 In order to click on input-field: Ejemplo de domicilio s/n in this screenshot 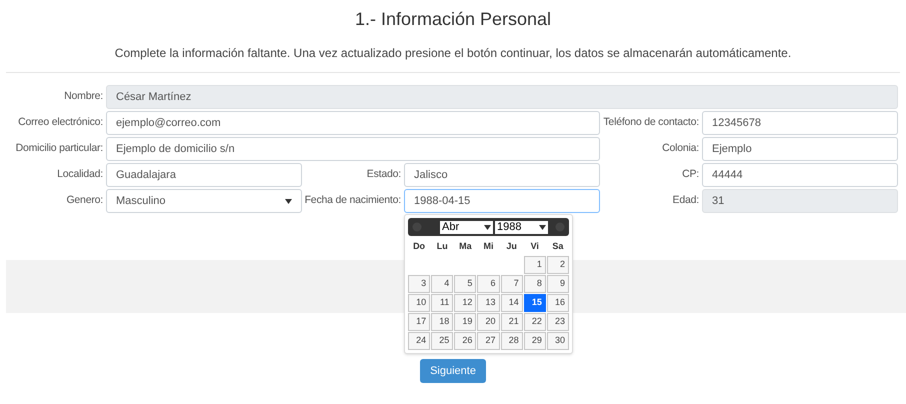, I will do `click(353, 149)`.